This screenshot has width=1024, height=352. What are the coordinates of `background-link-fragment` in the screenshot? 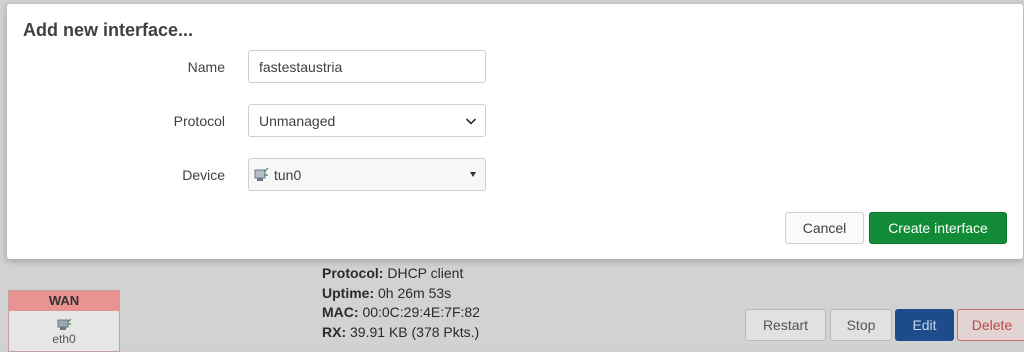 It's located at (3, 6).